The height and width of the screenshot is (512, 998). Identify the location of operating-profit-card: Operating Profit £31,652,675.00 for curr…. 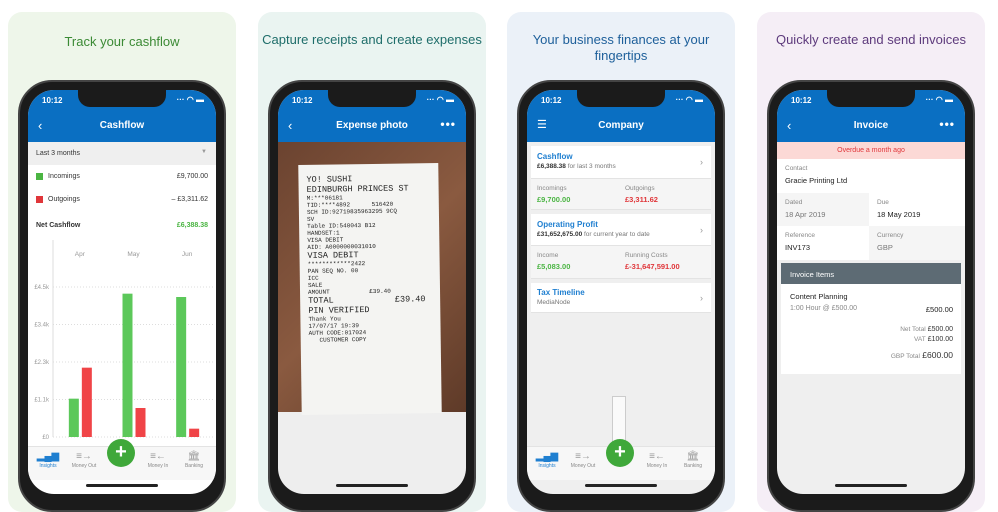
(621, 230).